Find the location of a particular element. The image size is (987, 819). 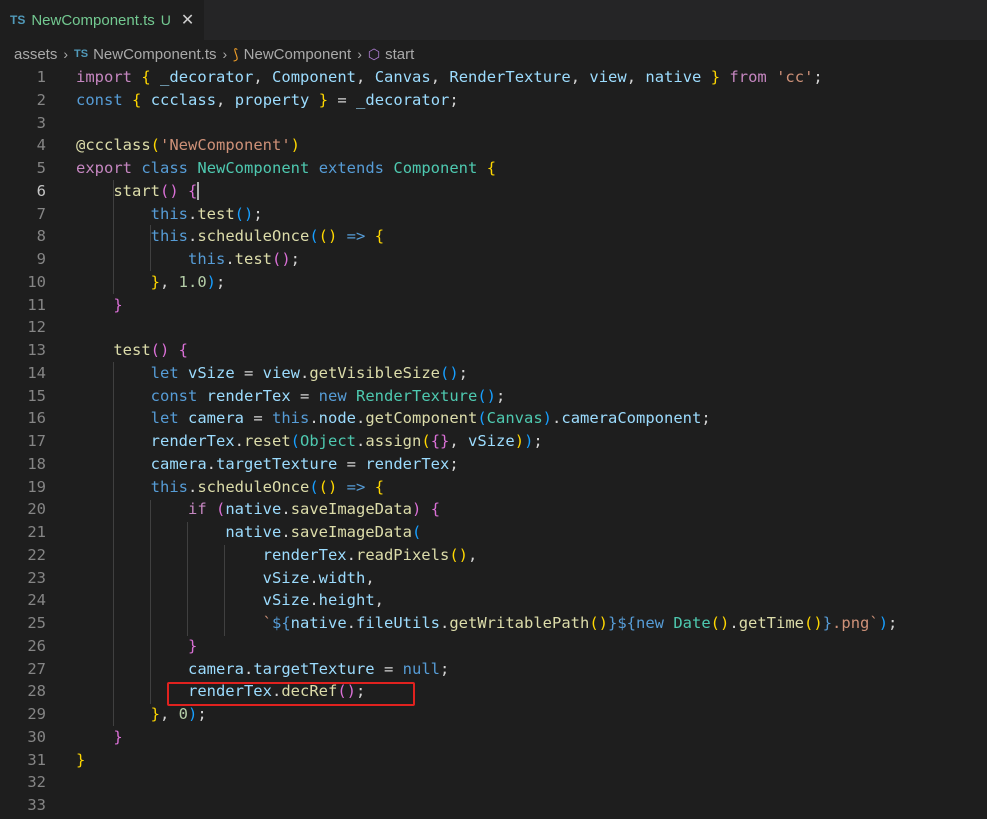

code-line: 13 test() { is located at coordinates (493, 350).